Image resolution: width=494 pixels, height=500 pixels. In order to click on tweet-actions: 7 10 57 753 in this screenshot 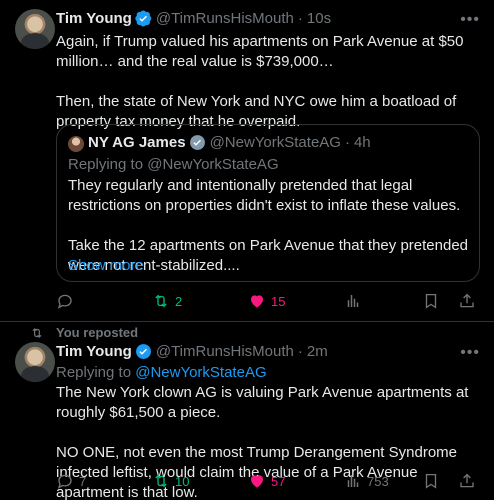, I will do `click(268, 482)`.